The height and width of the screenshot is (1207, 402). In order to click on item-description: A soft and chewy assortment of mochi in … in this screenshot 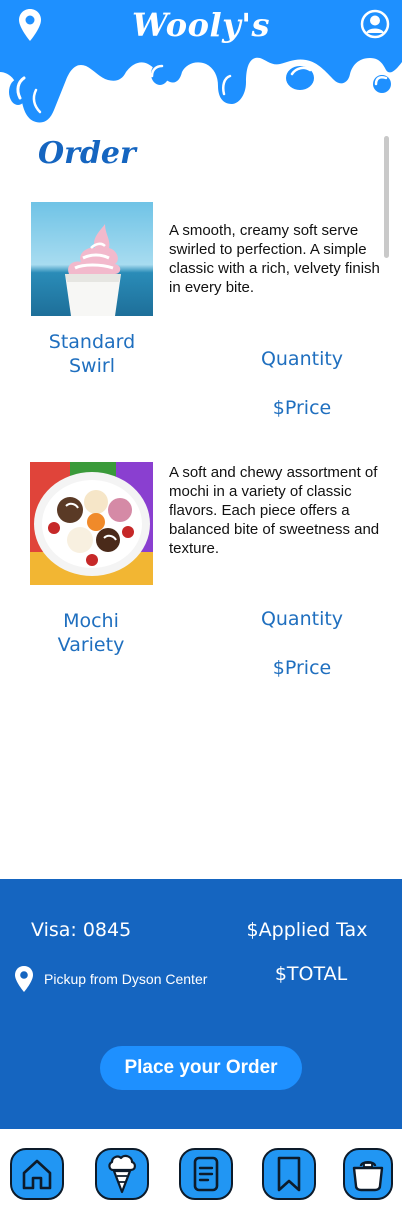, I will do `click(274, 510)`.